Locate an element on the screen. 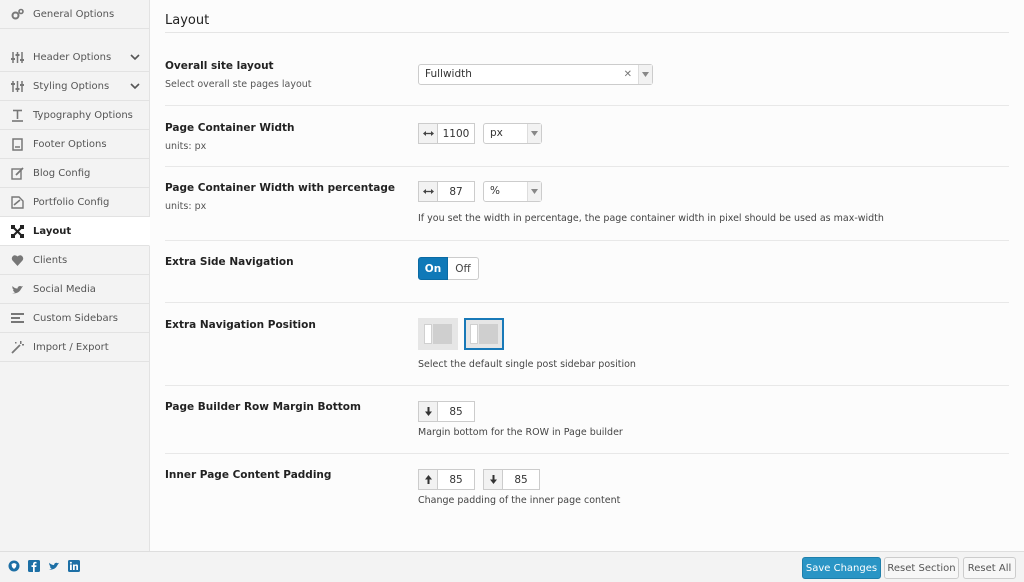  list-icon is located at coordinates (17, 318).